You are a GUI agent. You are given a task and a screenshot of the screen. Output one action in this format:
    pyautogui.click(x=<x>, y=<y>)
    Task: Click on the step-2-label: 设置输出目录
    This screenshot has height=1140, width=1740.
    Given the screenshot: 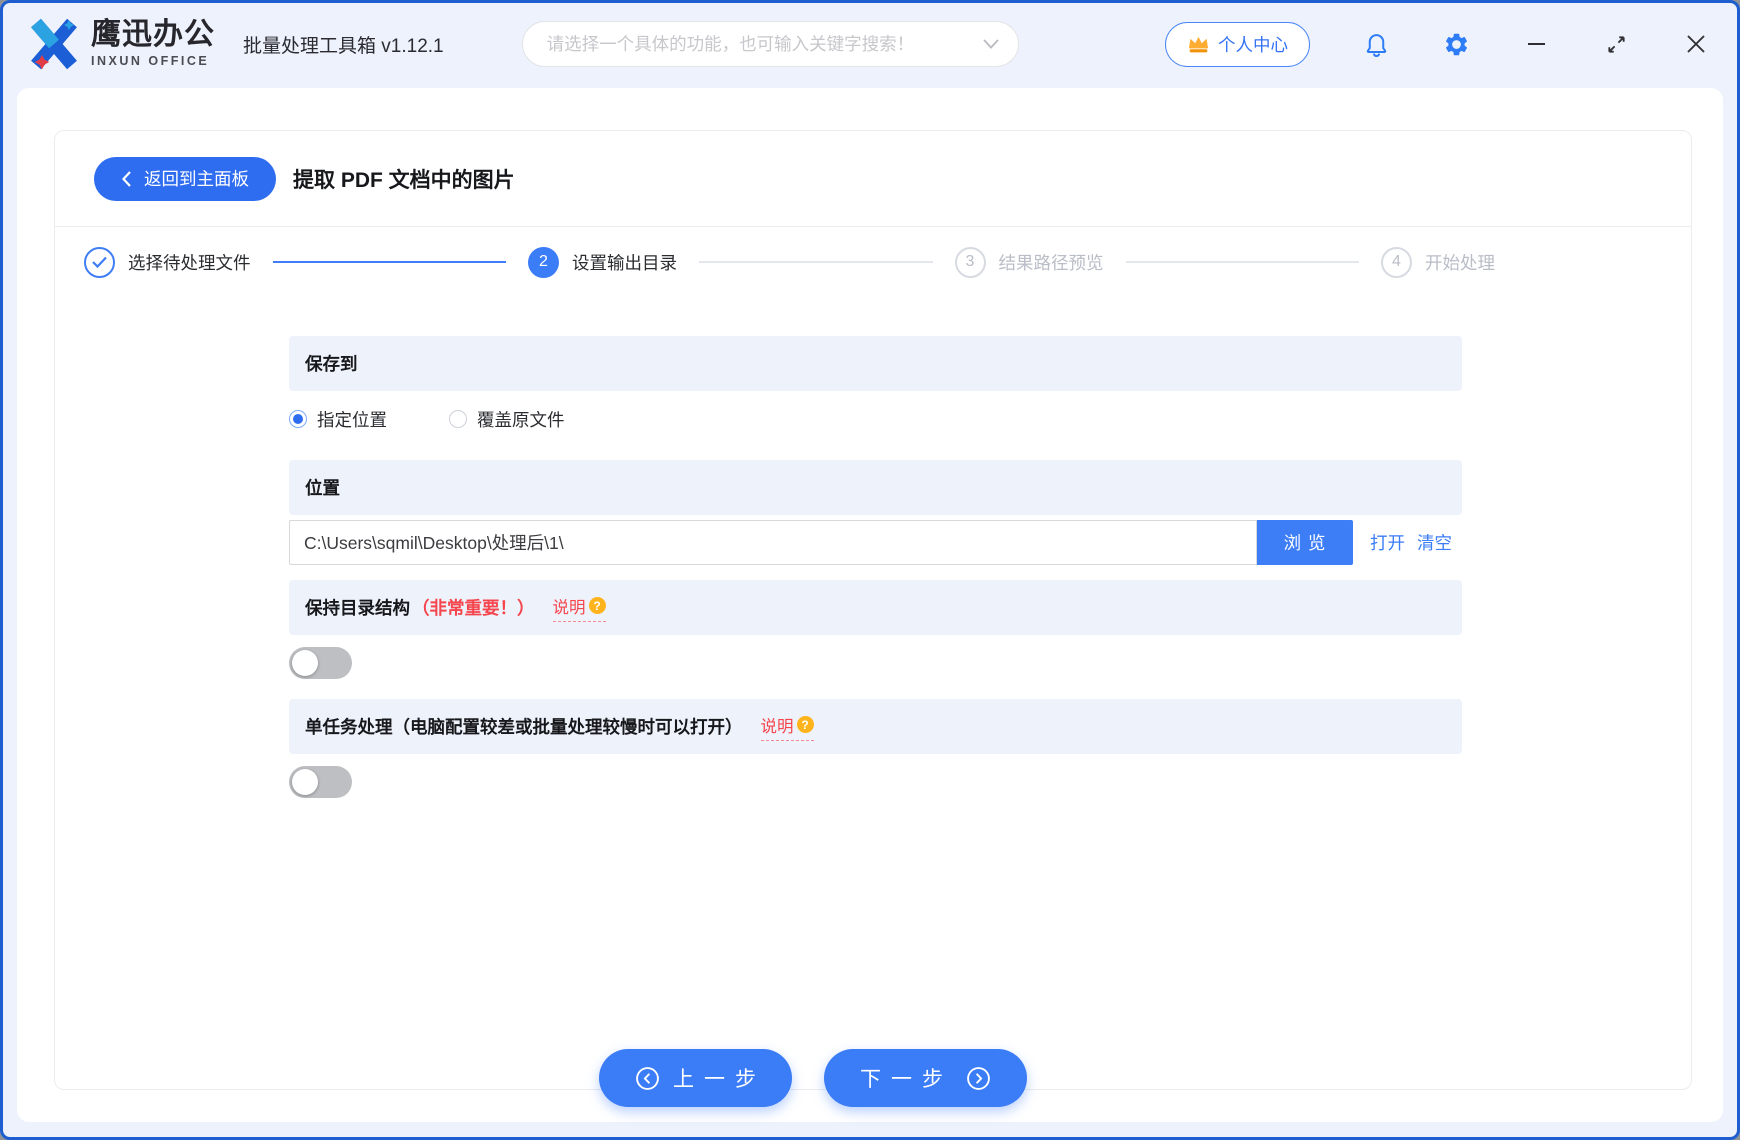 What is the action you would take?
    pyautogui.click(x=624, y=262)
    